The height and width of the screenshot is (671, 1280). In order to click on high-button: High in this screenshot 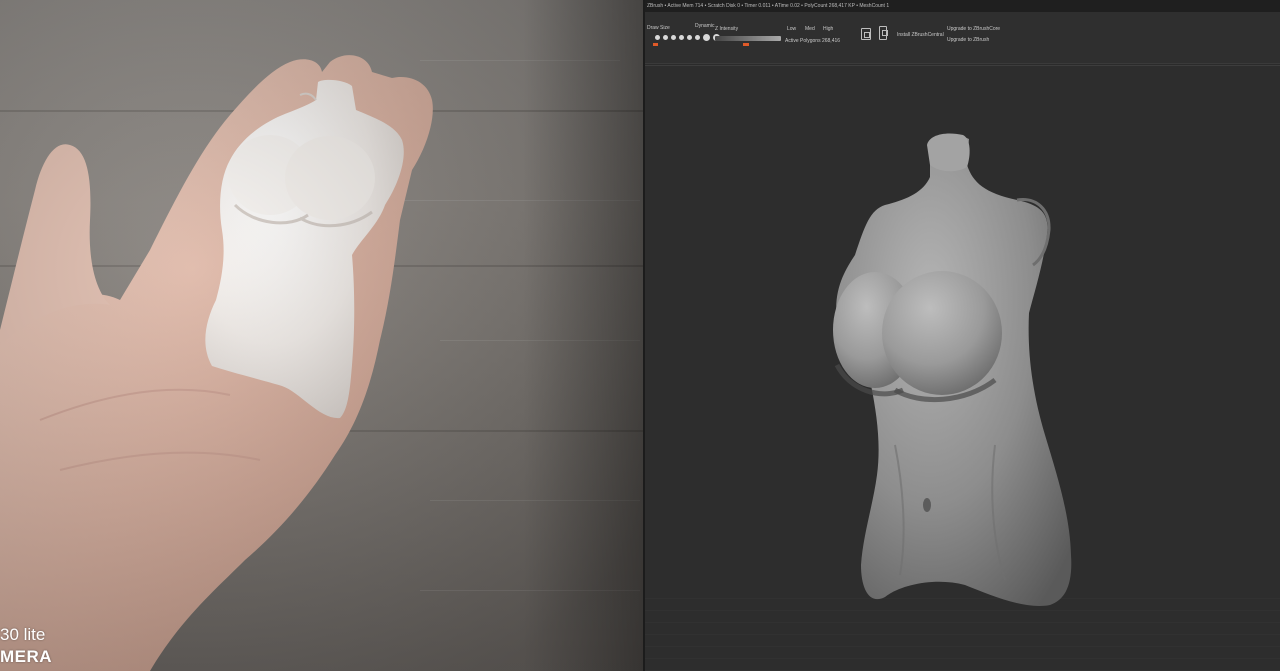, I will do `click(828, 29)`.